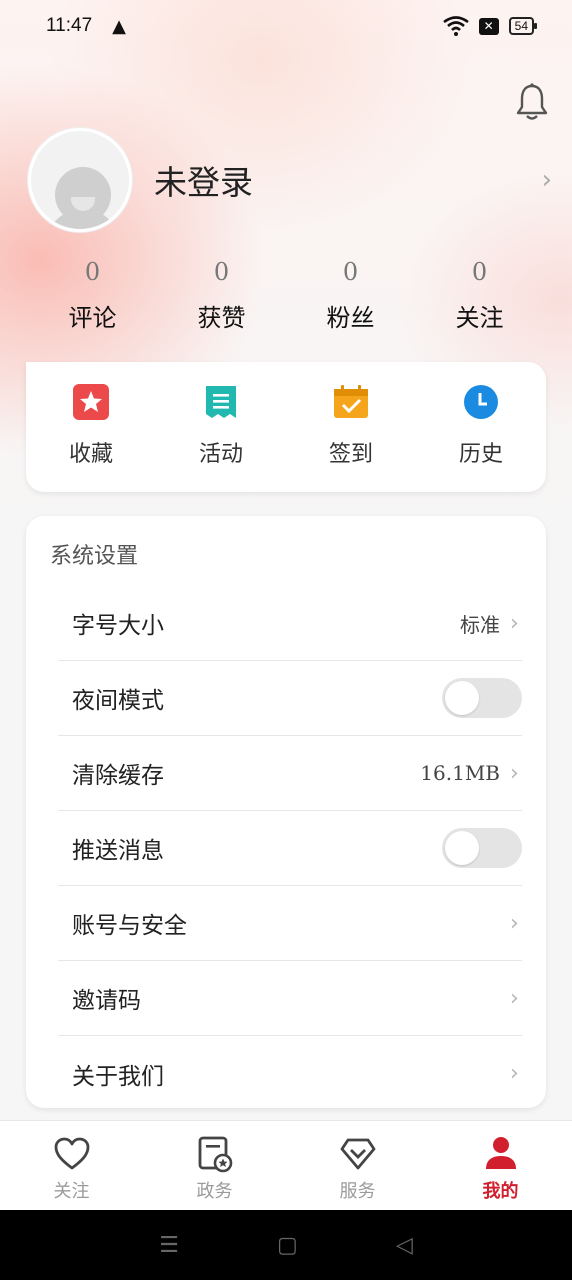  I want to click on setting-clear-cache: 清除缓存 16.1MB ›, so click(290, 773).